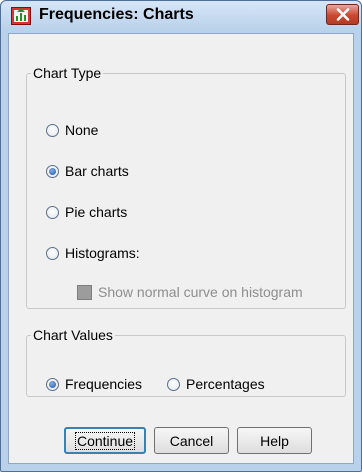 This screenshot has height=472, width=362. What do you see at coordinates (82, 130) in the screenshot?
I see `radio-none-label: None` at bounding box center [82, 130].